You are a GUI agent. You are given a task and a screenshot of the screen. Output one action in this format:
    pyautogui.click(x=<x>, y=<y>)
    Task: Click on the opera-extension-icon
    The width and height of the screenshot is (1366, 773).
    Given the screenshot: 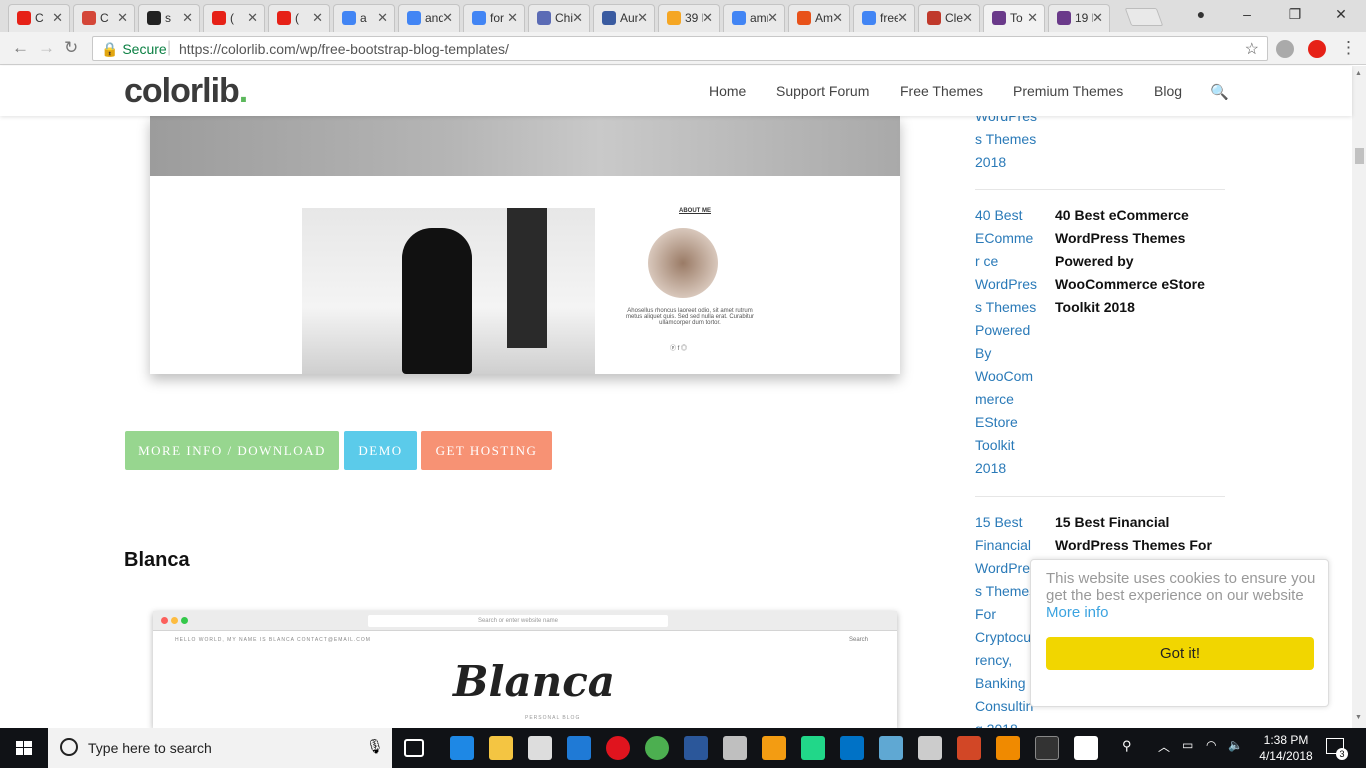 What is the action you would take?
    pyautogui.click(x=1317, y=49)
    